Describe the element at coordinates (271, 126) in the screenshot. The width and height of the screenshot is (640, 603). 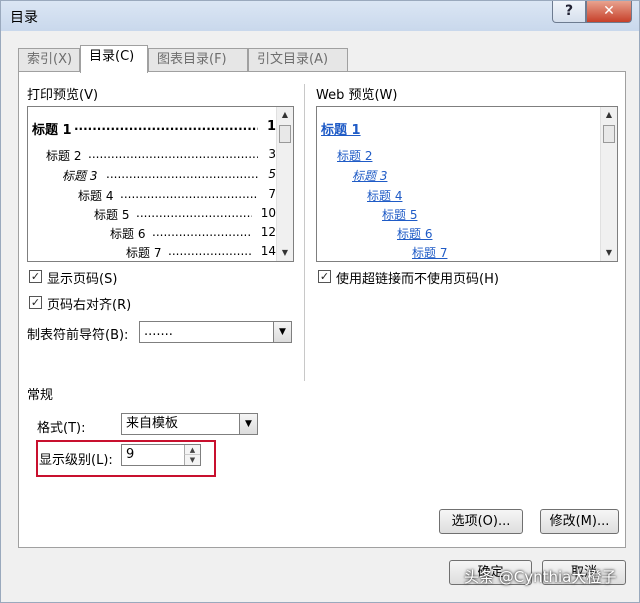
I see `print-entry-page: 1` at that location.